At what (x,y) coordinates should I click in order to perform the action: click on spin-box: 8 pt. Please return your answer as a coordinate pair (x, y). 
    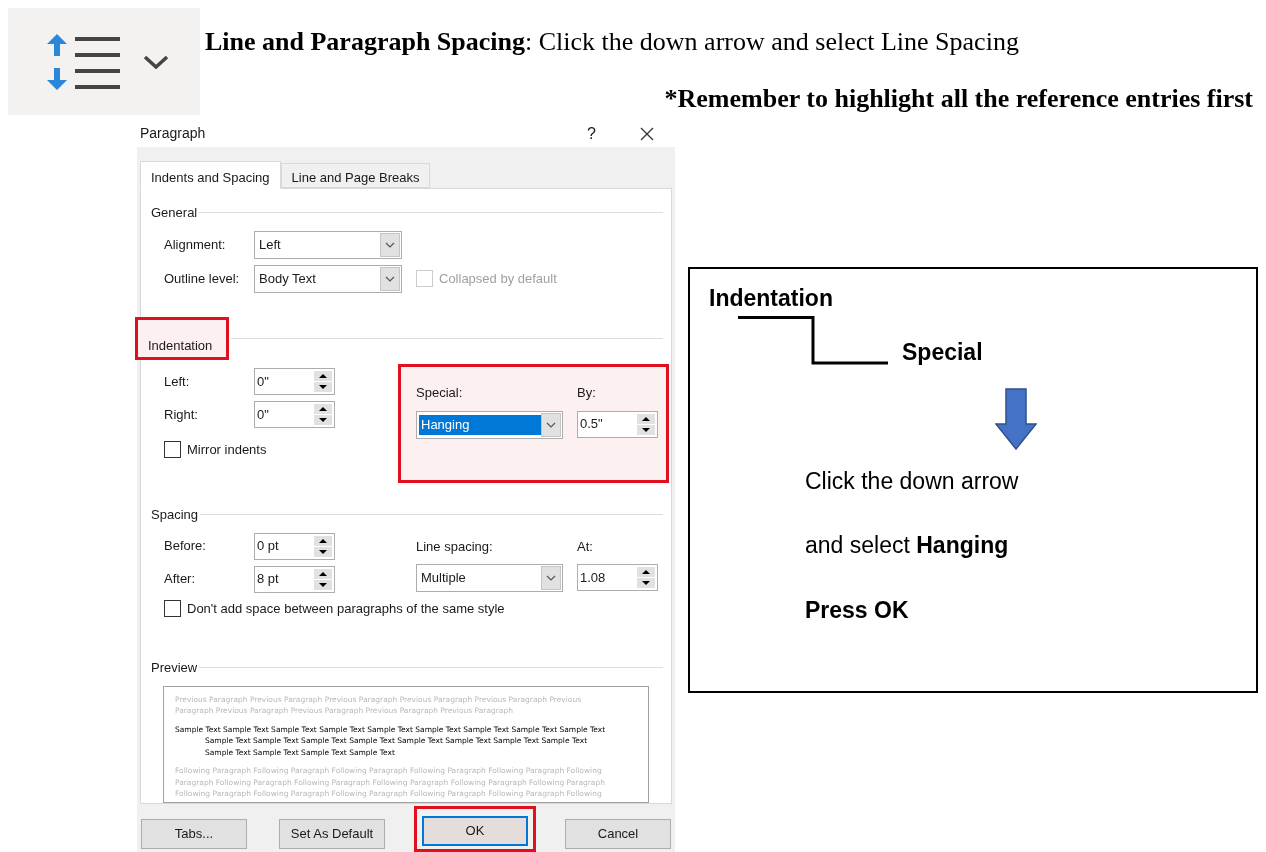
    Looking at the image, I should click on (294, 579).